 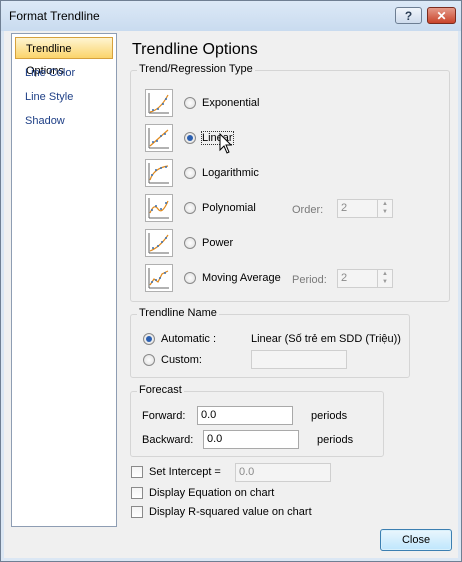 What do you see at coordinates (160, 390) in the screenshot?
I see `forecast-title: Forecast` at bounding box center [160, 390].